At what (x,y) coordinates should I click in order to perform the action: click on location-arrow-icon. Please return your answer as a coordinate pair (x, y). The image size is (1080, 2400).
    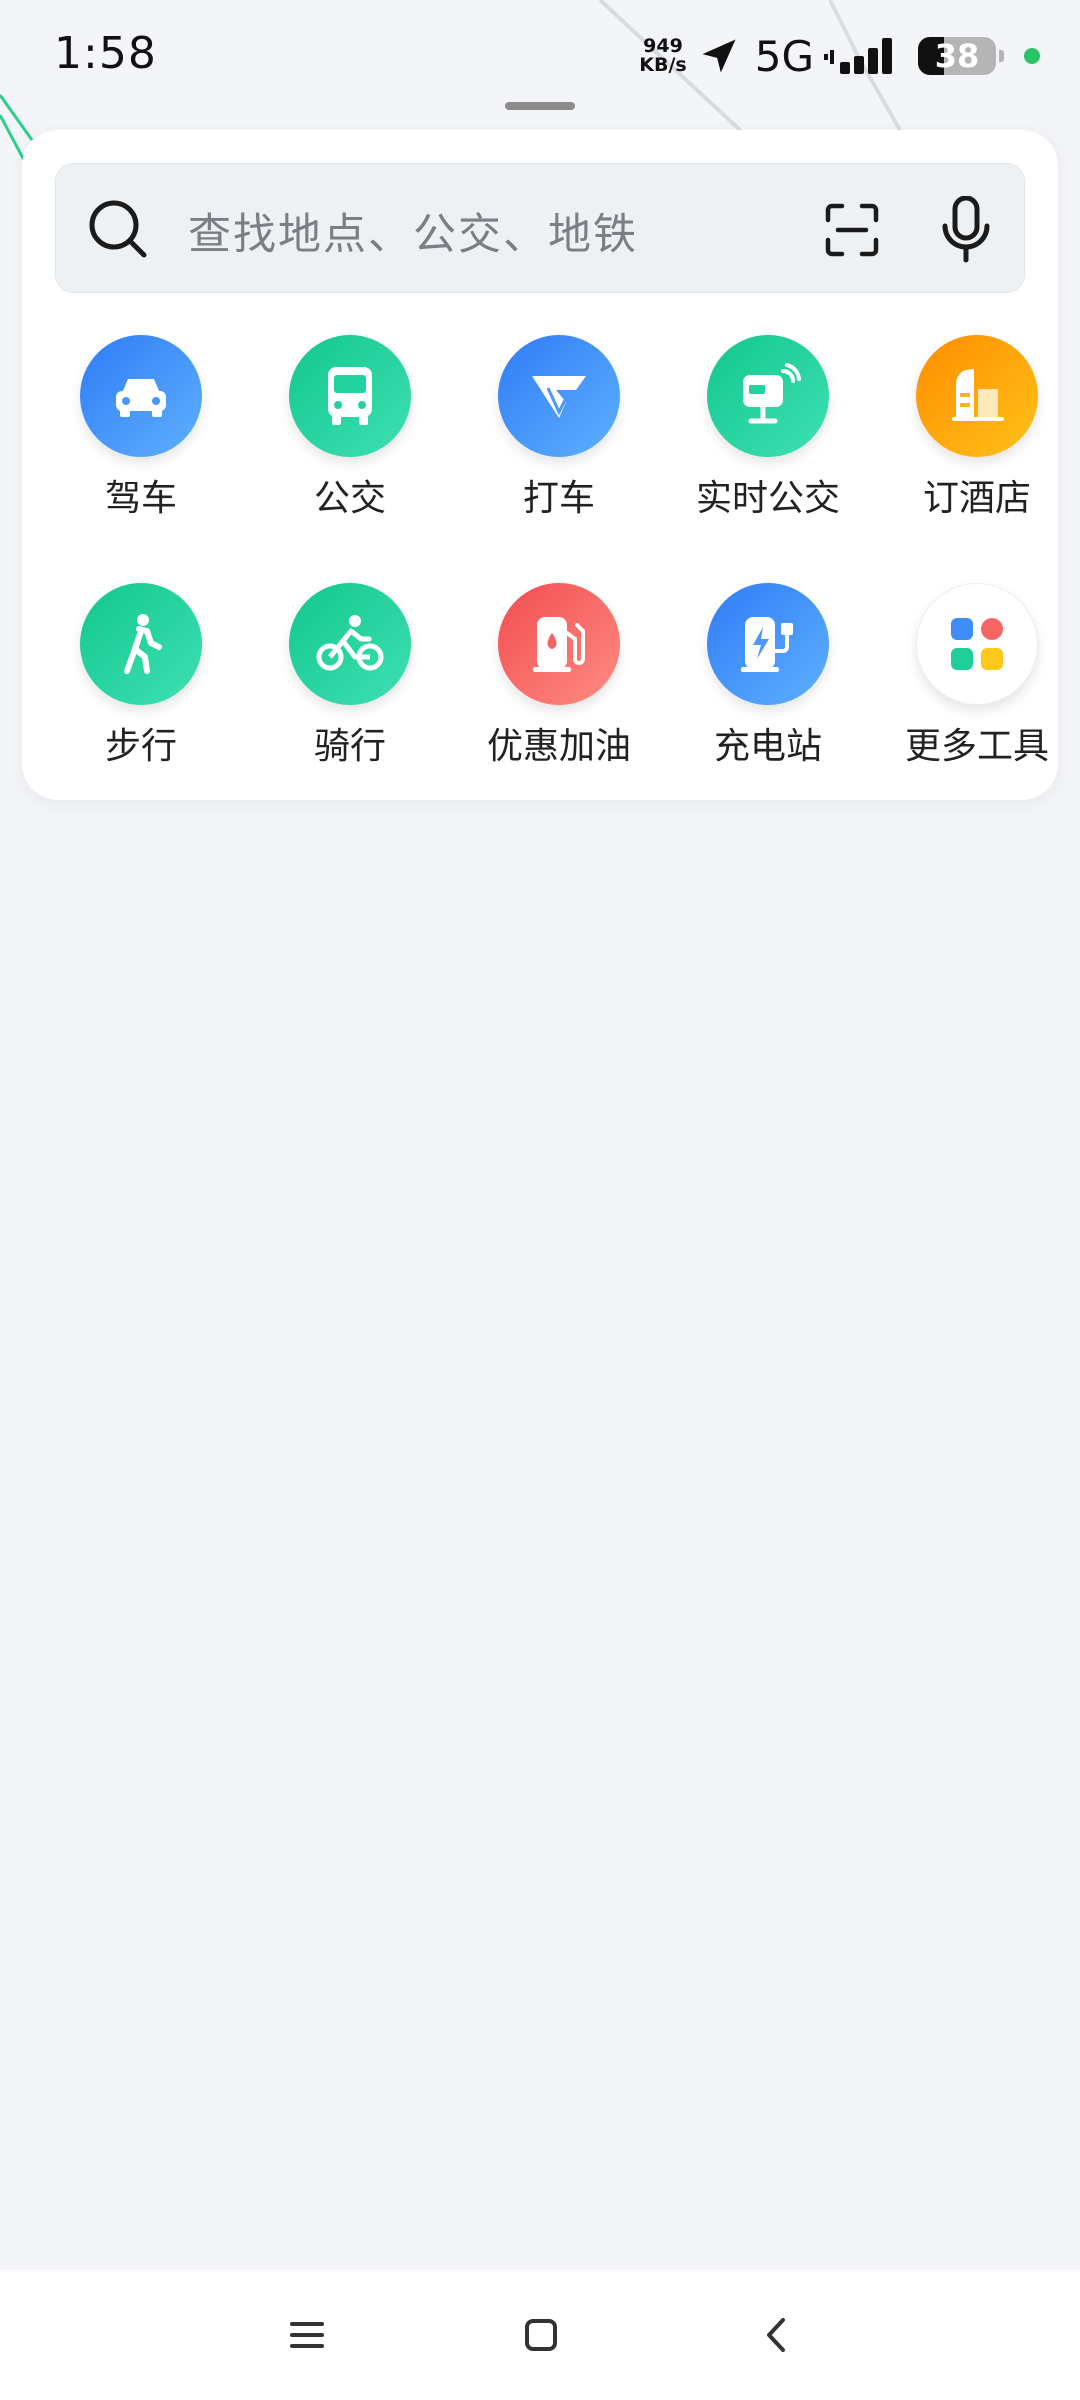
    Looking at the image, I should click on (719, 56).